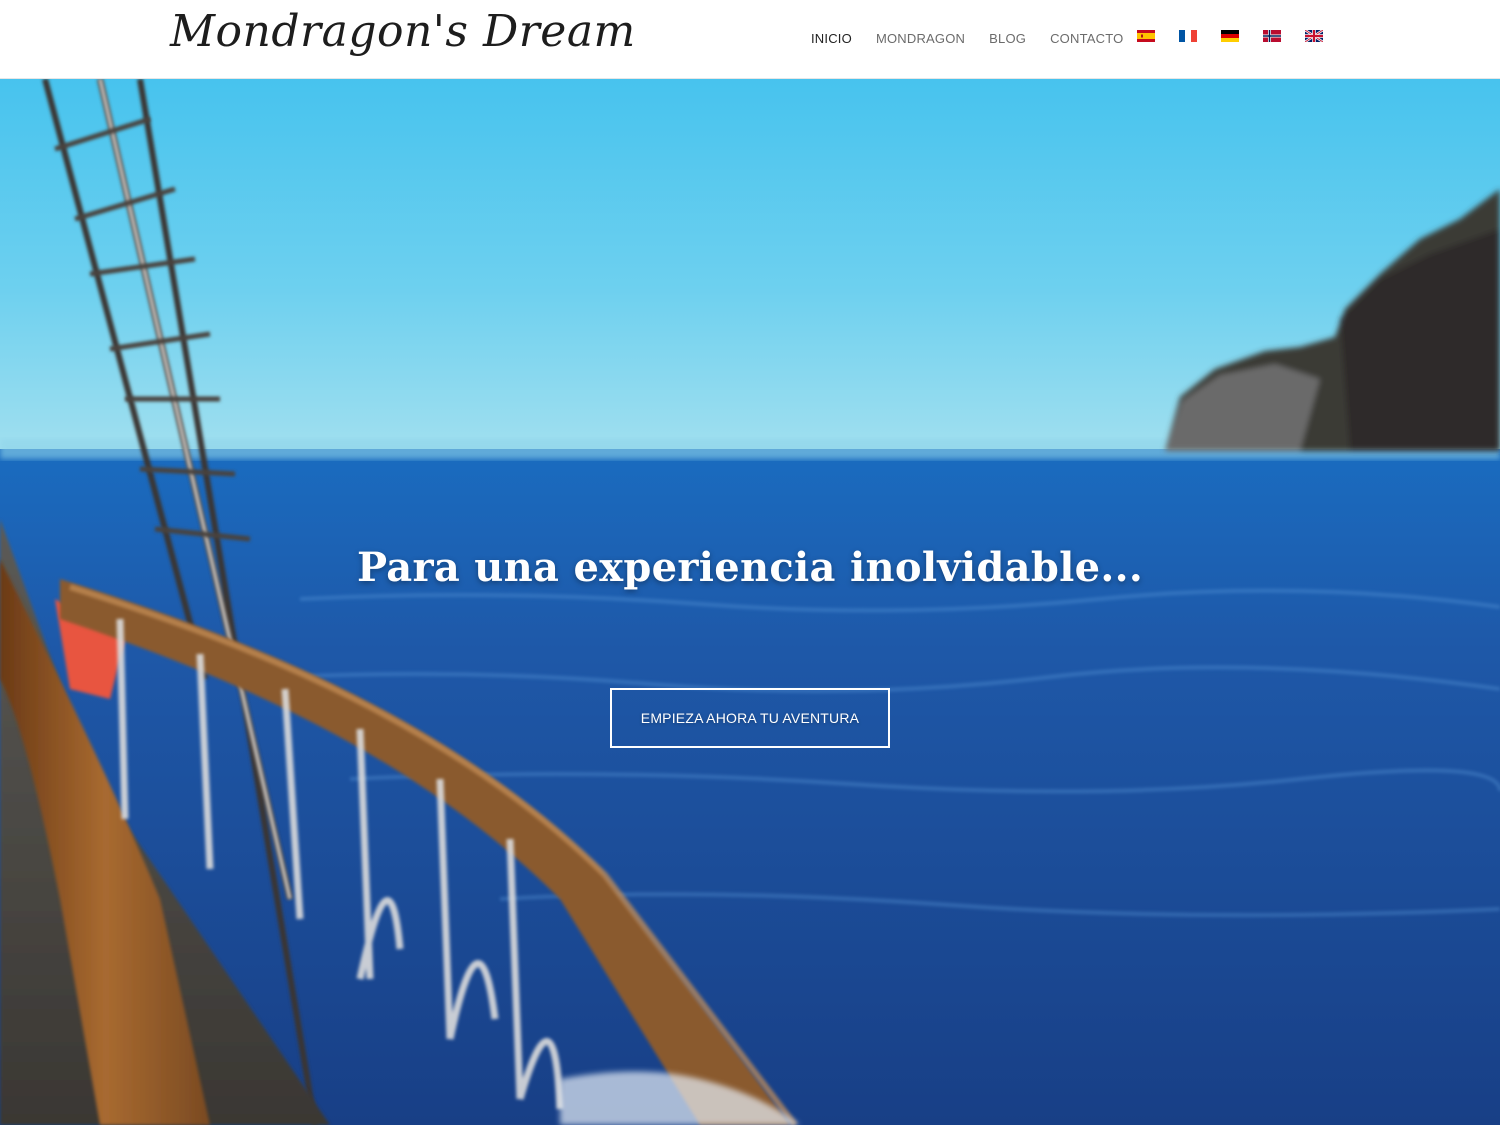 This screenshot has height=1125, width=1500. Describe the element at coordinates (403, 31) in the screenshot. I see `site-logo: Mondragon's Dream` at that location.